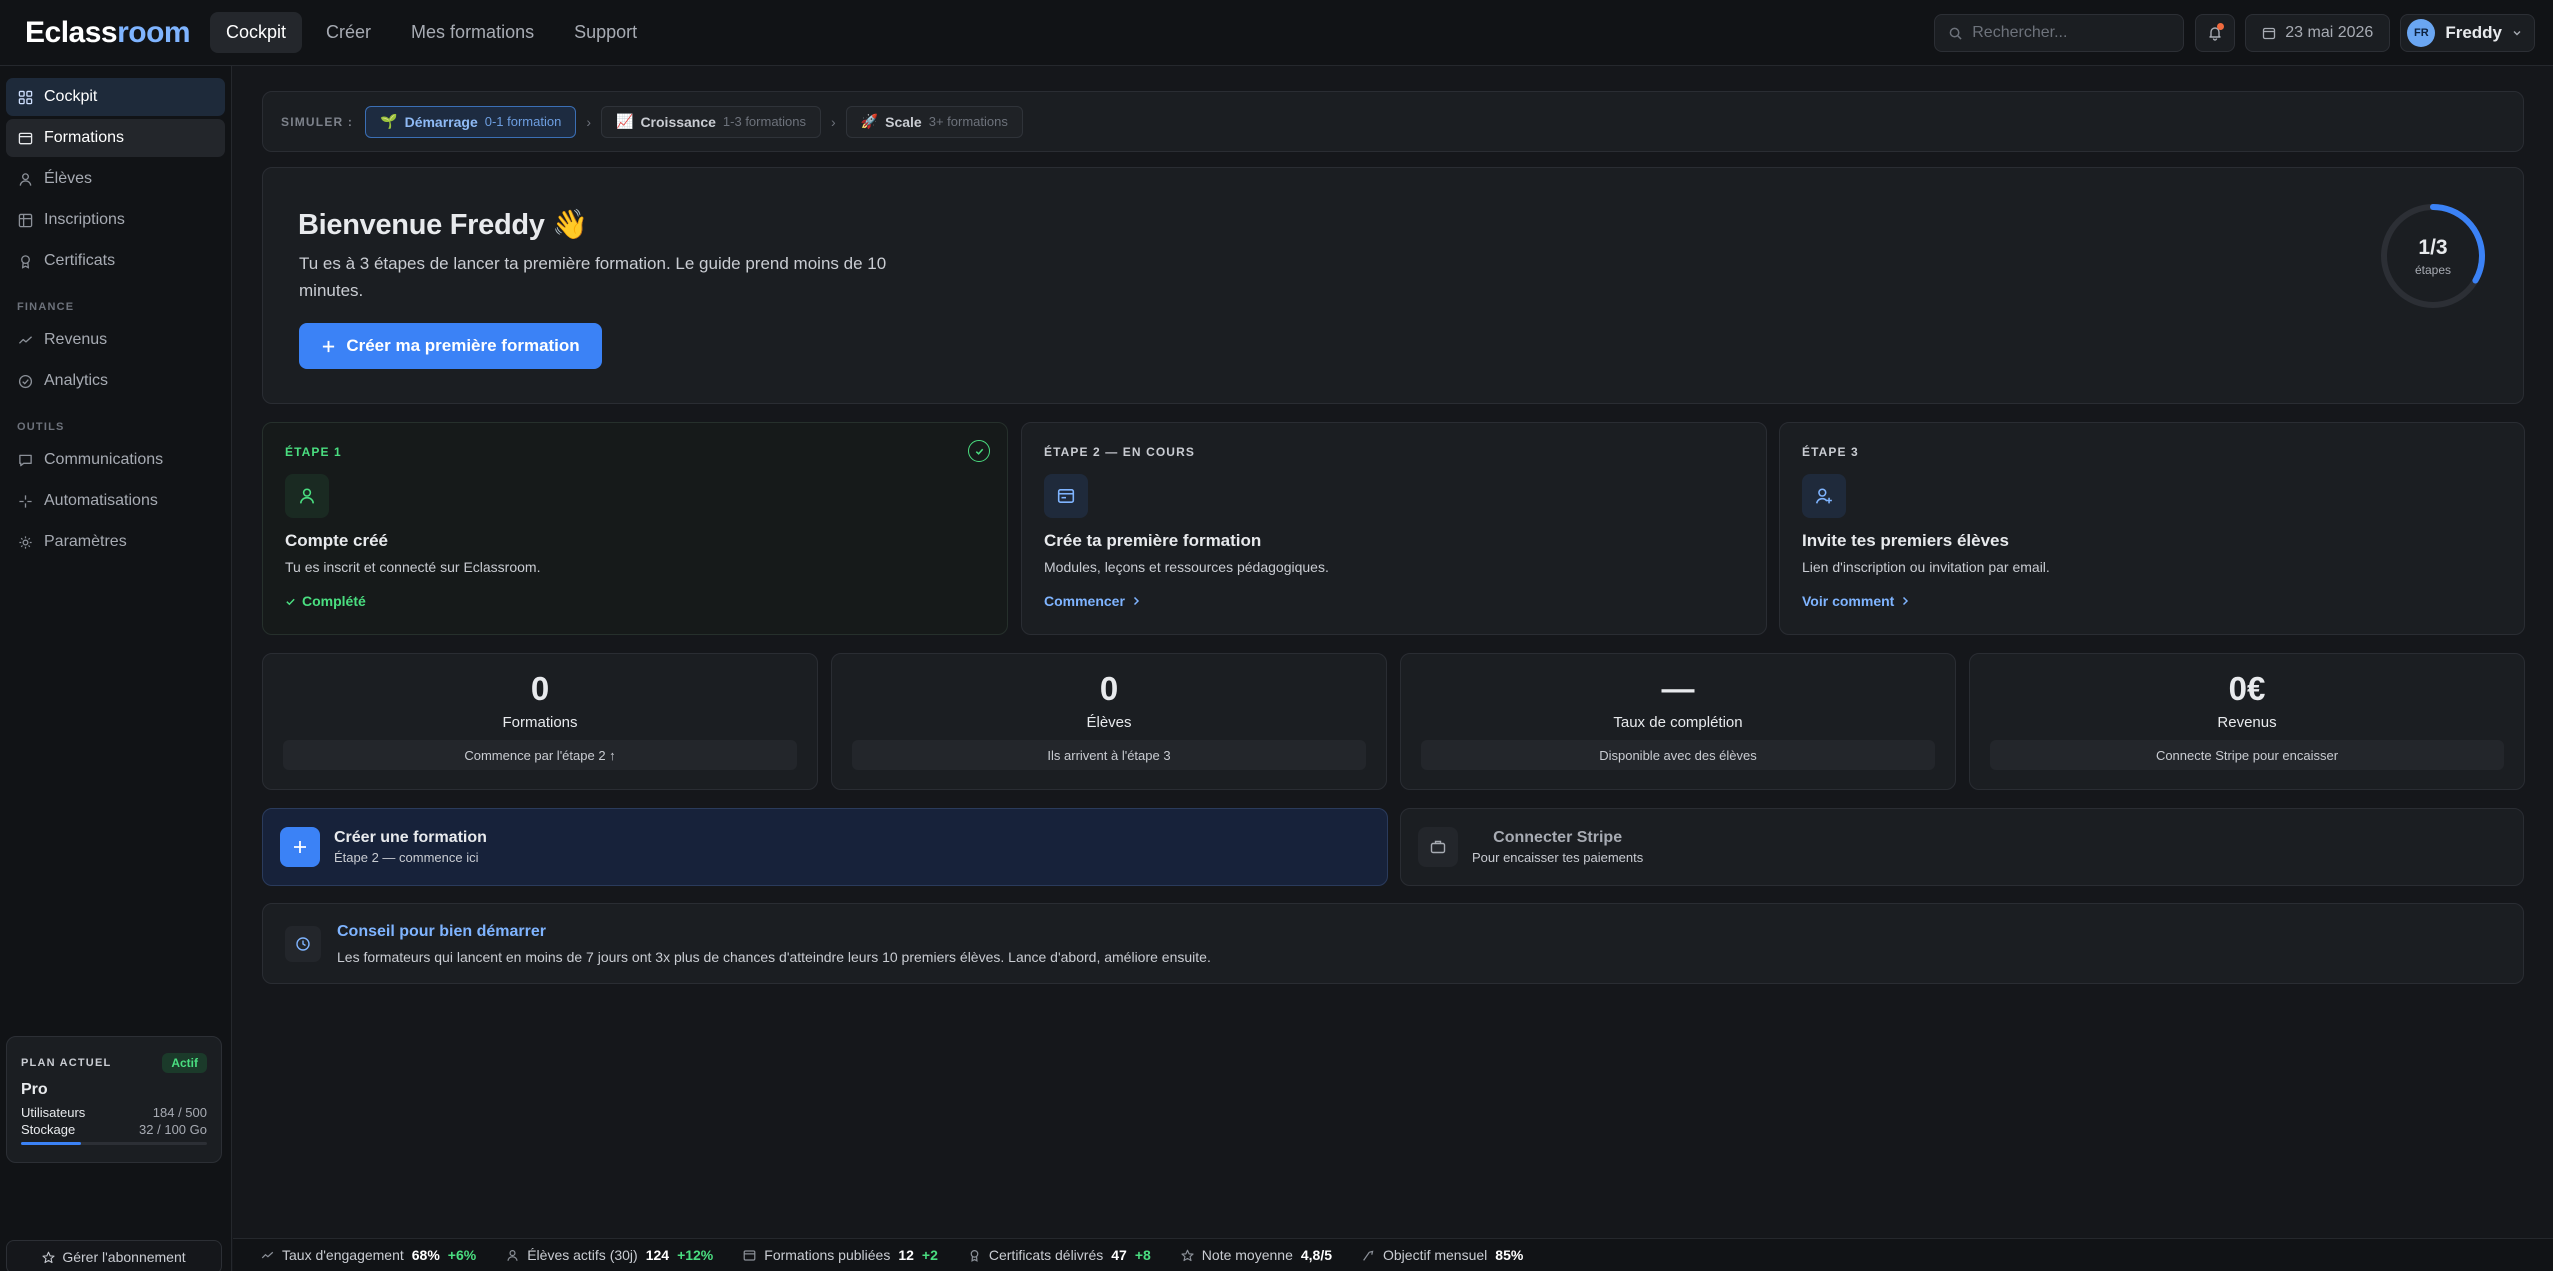 This screenshot has height=1271, width=2553. I want to click on stat-hint: Ils arrivent à l'étape 3, so click(1109, 755).